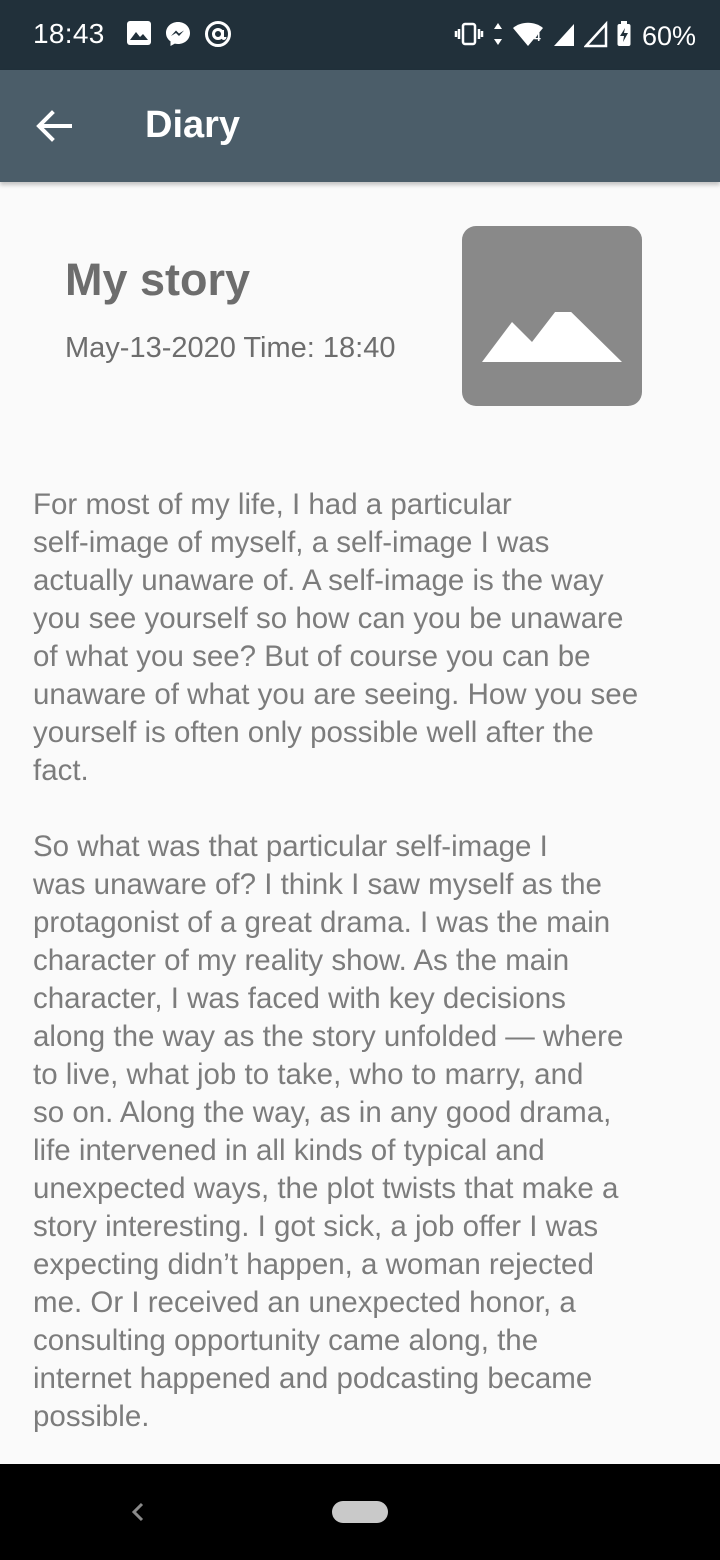 This screenshot has height=1560, width=720. I want to click on entry-image-placeholder, so click(552, 316).